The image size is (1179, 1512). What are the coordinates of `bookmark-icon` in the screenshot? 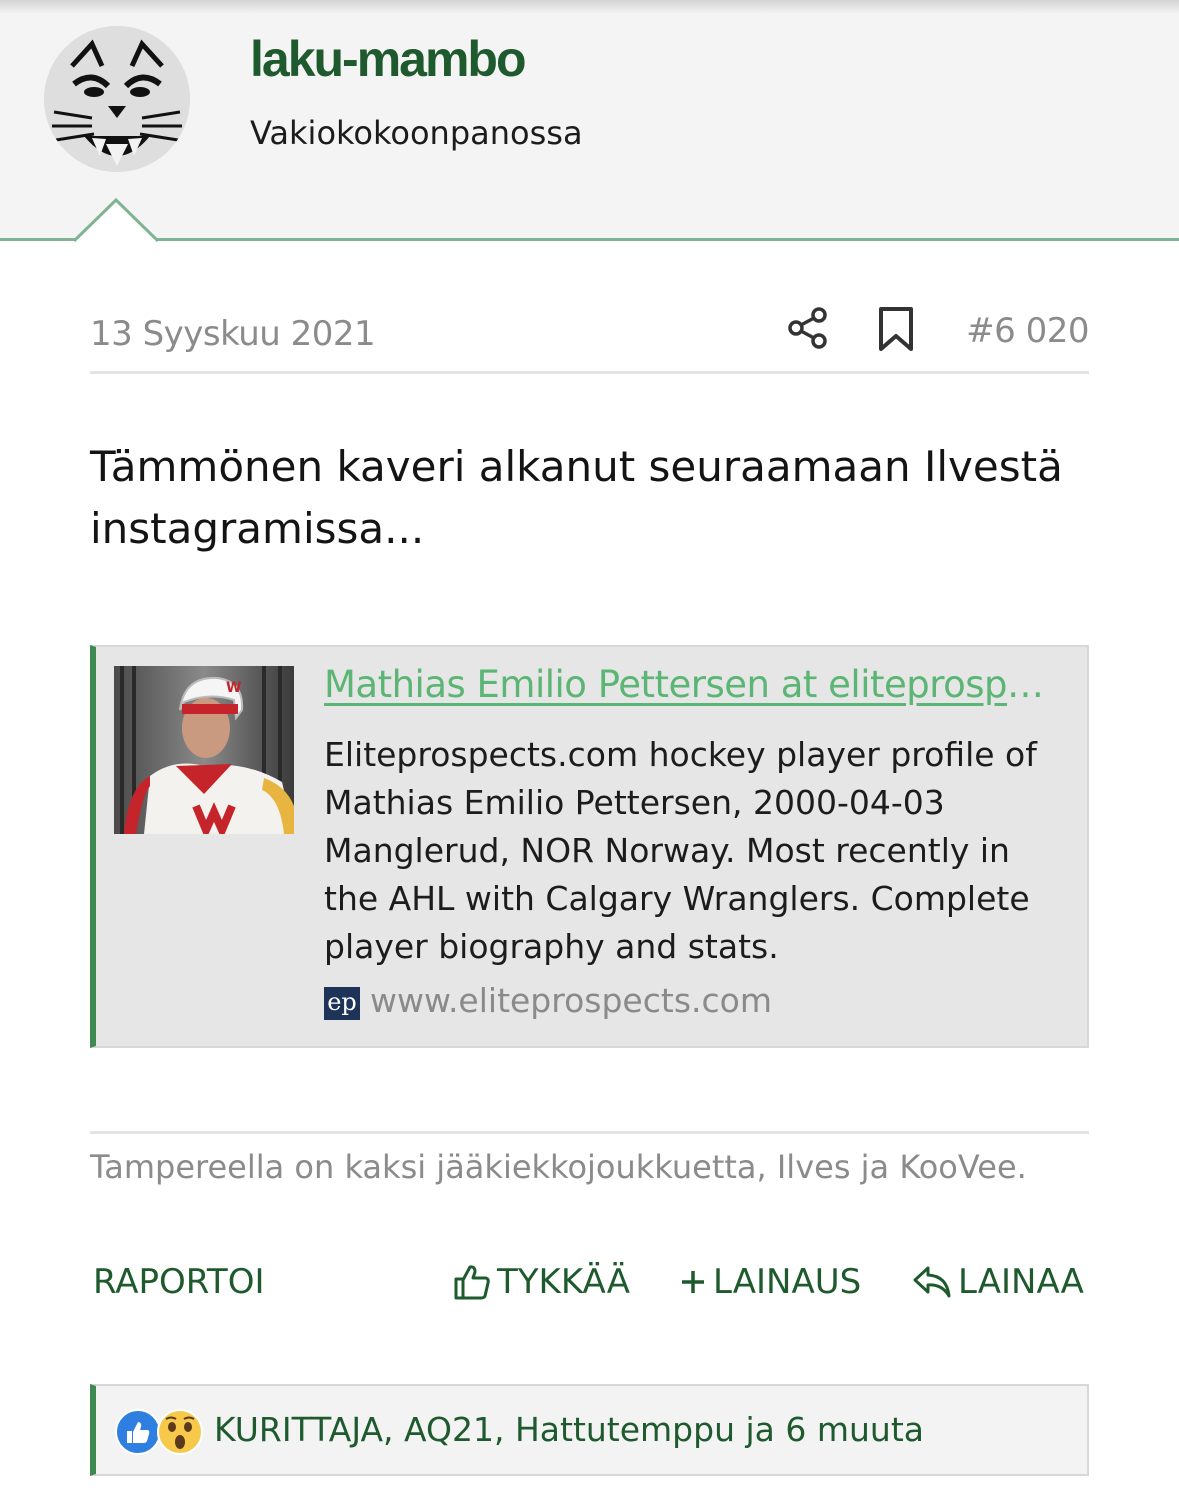 It's located at (896, 329).